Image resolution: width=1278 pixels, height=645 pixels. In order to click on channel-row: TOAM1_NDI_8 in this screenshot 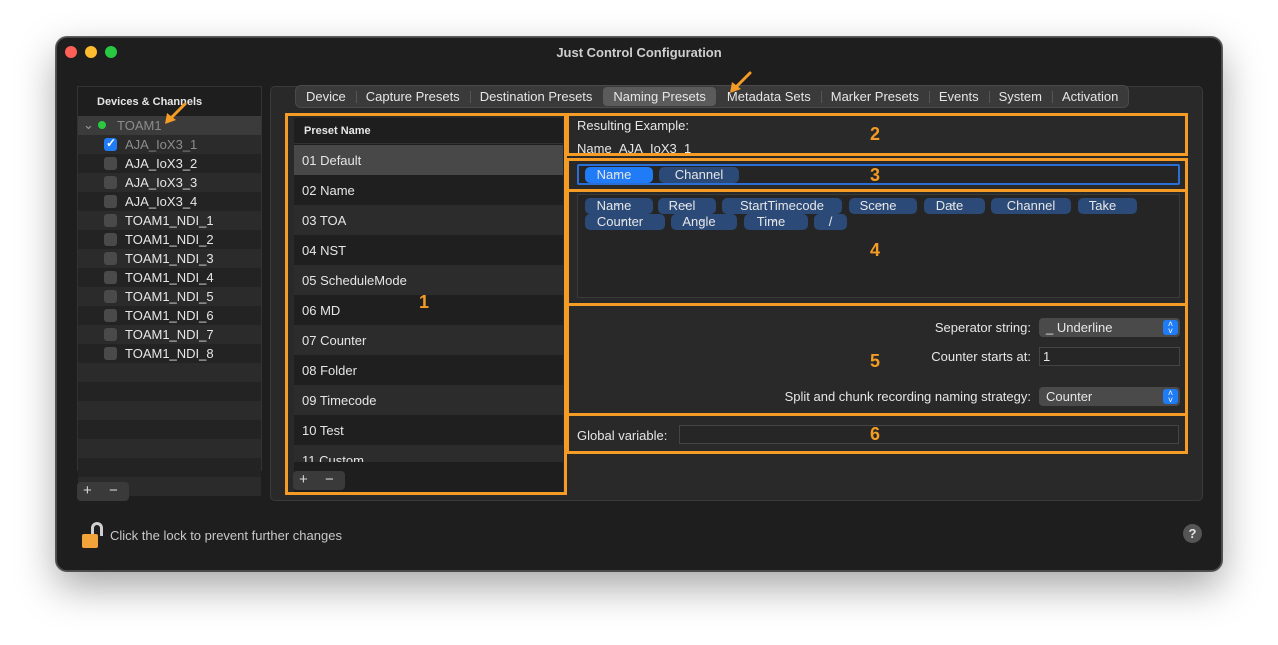, I will do `click(169, 353)`.